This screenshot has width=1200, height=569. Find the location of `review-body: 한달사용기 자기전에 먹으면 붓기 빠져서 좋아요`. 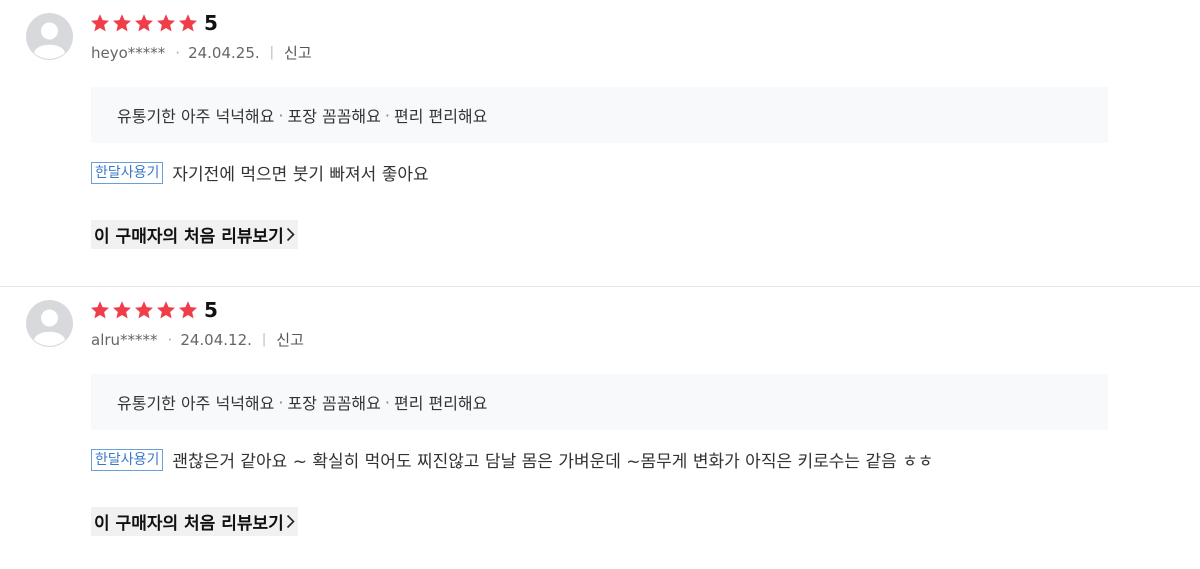

review-body: 한달사용기 자기전에 먹으면 붓기 빠져서 좋아요 is located at coordinates (260, 172).